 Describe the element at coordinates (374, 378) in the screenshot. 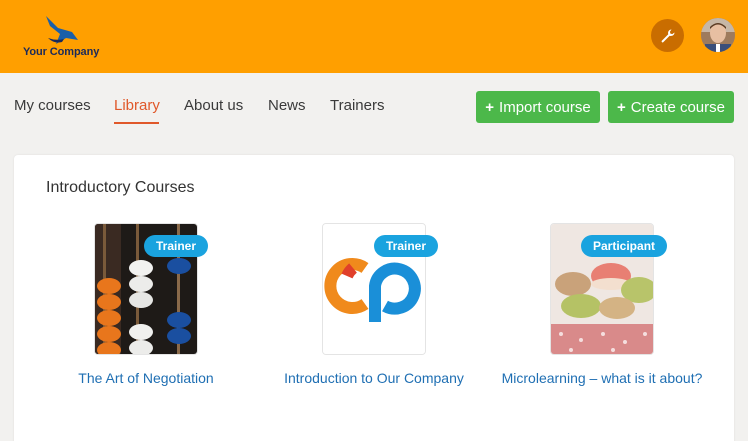

I see `course-title: Introduction to Our Company` at that location.